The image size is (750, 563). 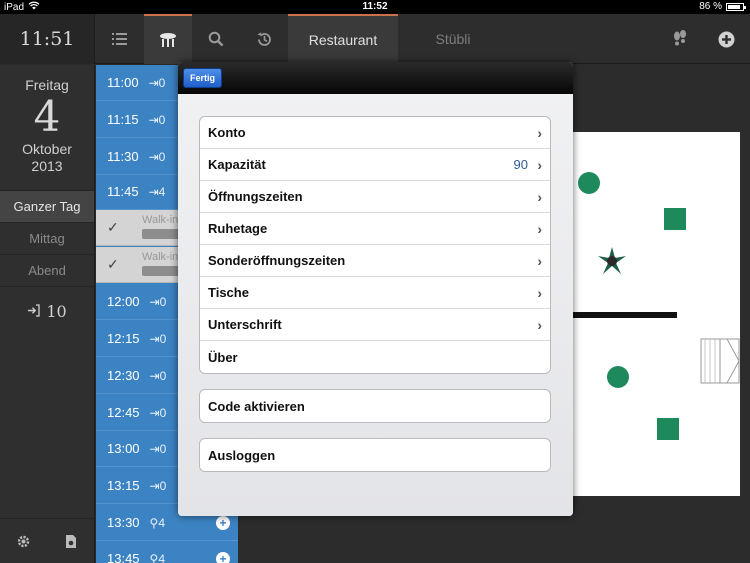 I want to click on guest-count-value: 10, so click(x=56, y=311).